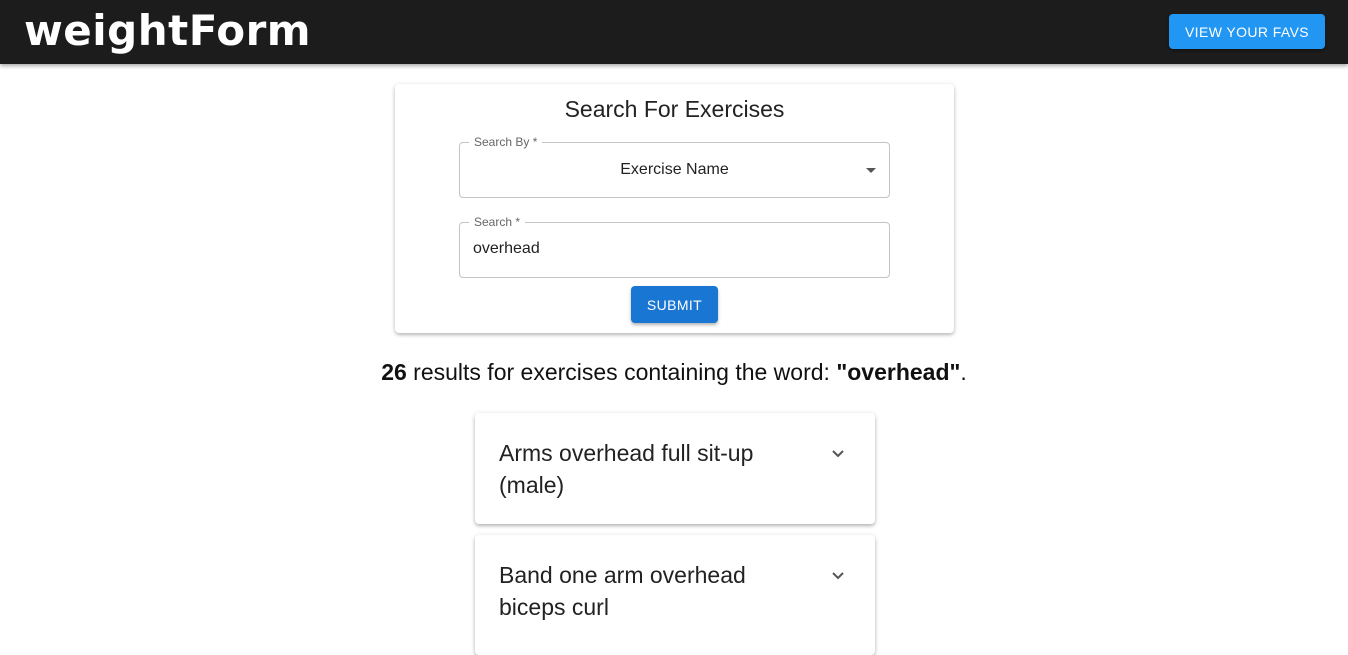 The height and width of the screenshot is (655, 1348). Describe the element at coordinates (674, 304) in the screenshot. I see `submit-button: SUBMIT` at that location.